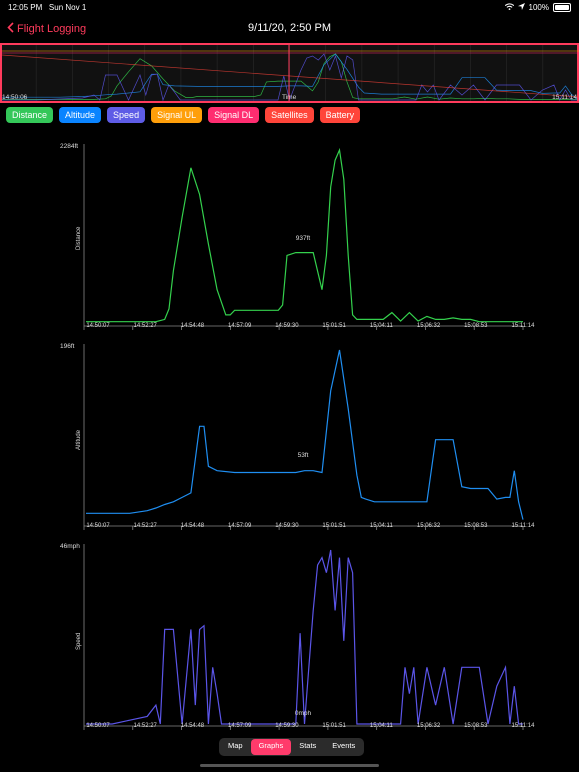 The image size is (579, 772). Describe the element at coordinates (562, 7) in the screenshot. I see `battery-icon` at that location.